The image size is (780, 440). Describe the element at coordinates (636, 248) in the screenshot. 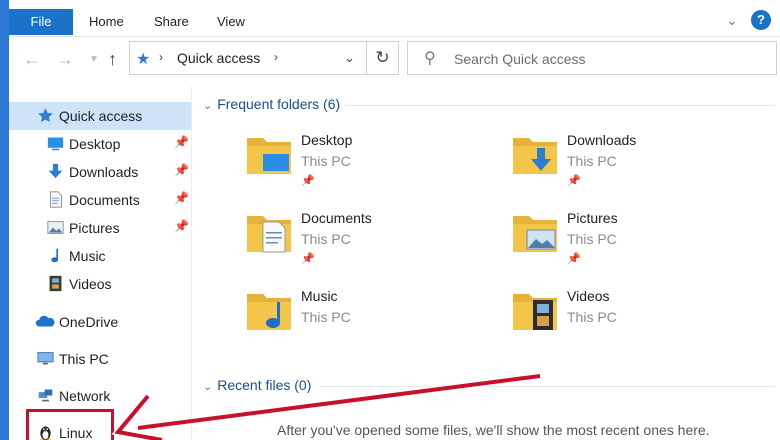

I see `folder-tile-pictures: Pictures This PC 📌` at that location.